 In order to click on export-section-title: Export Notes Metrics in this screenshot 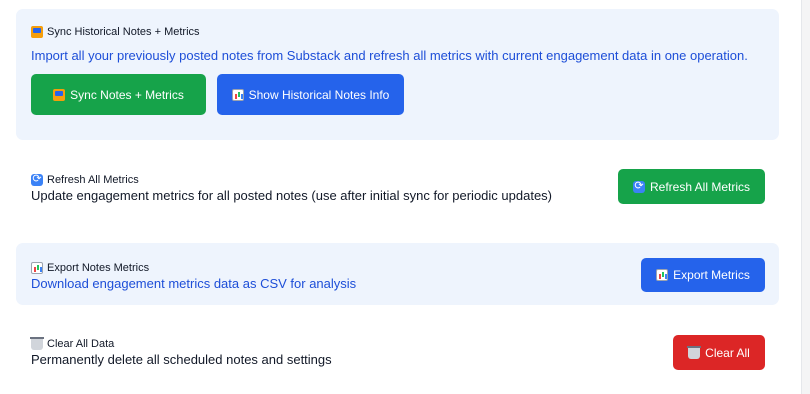, I will do `click(90, 268)`.